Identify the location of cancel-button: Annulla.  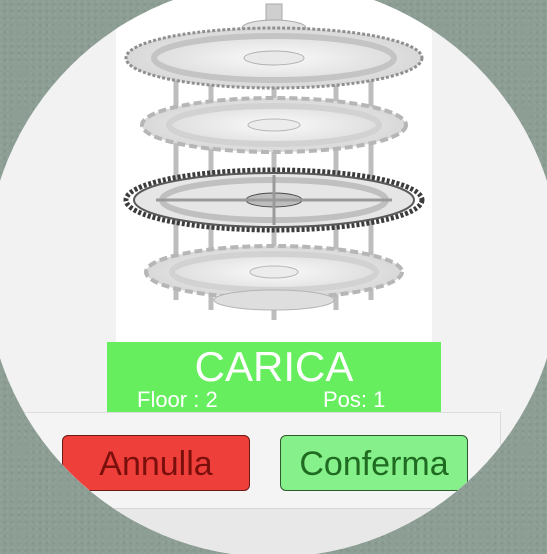
(156, 463).